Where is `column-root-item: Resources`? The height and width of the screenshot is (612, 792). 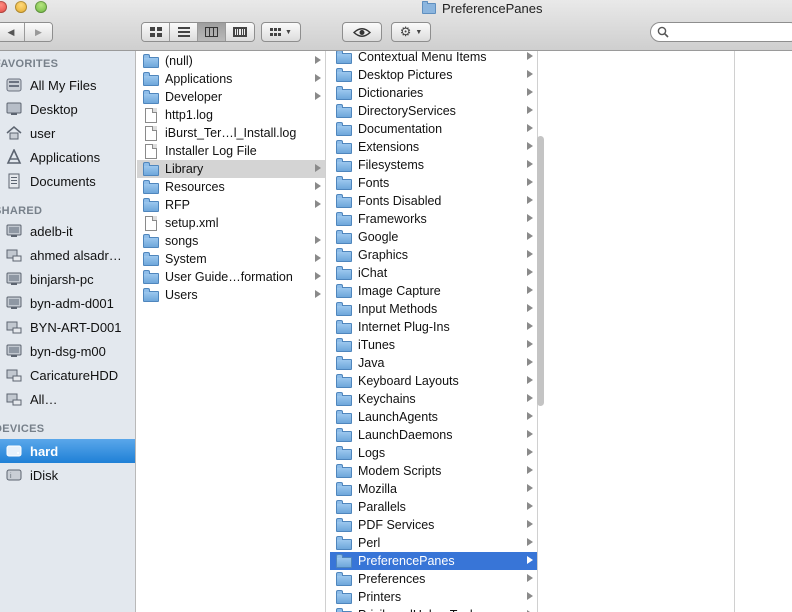 column-root-item: Resources is located at coordinates (231, 187).